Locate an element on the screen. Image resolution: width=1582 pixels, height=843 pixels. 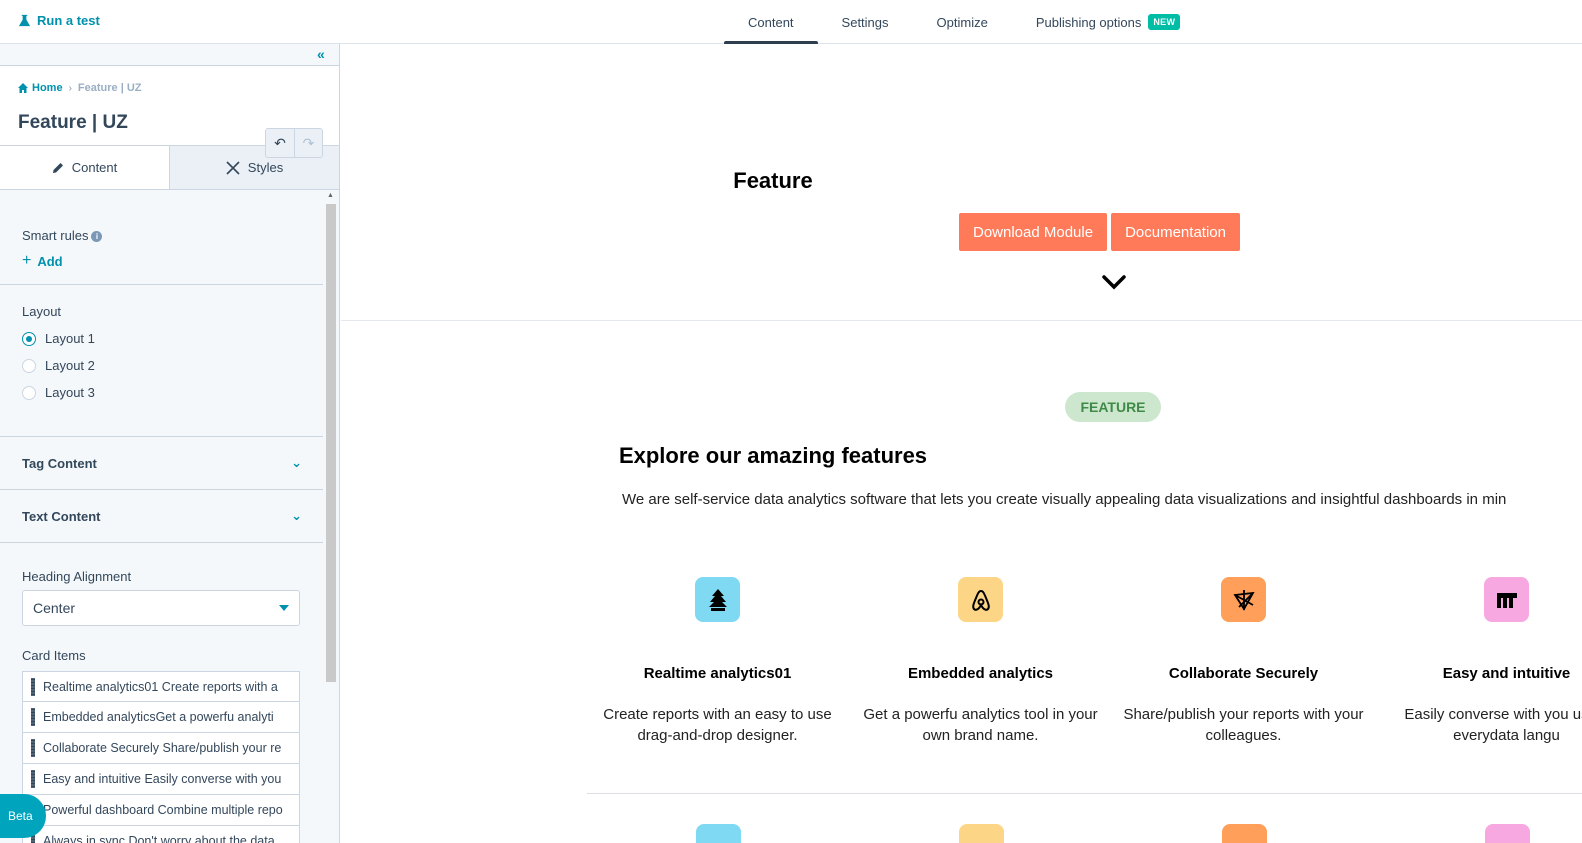
card-items-label: Card Items is located at coordinates (54, 655).